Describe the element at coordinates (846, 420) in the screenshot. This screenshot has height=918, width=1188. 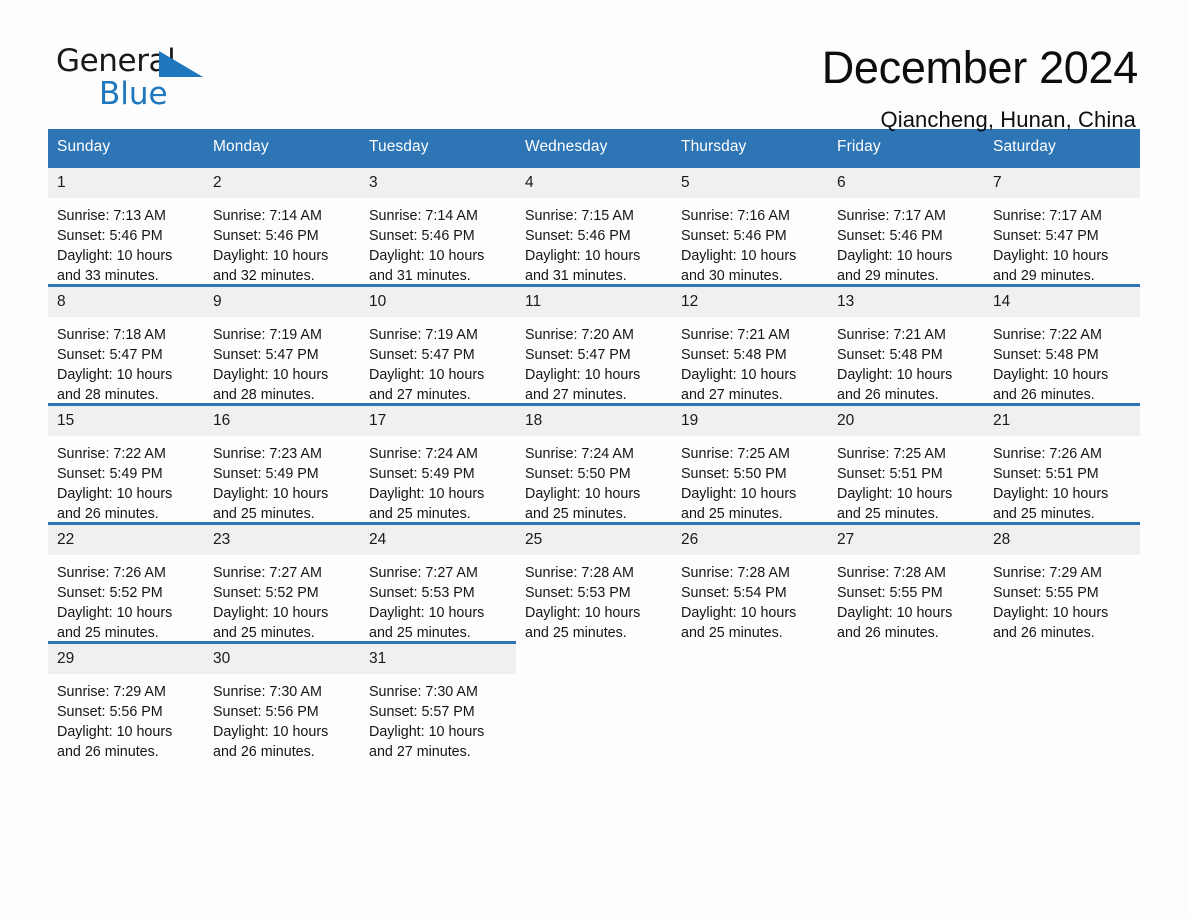
I see `day-number: 20` at that location.